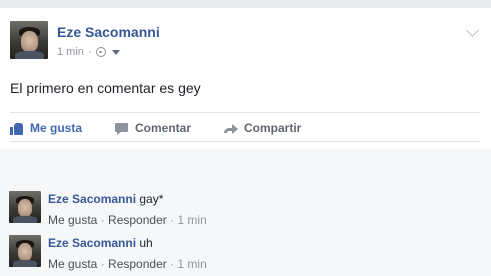 The width and height of the screenshot is (491, 276). I want to click on post-author-name: Eze Sacomanni, so click(108, 32).